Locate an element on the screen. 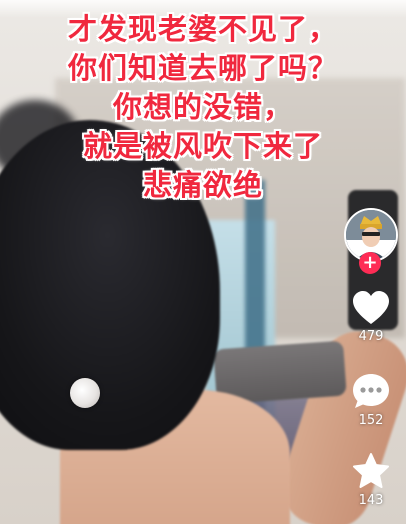  caption-line-2: 你们知道去哪了吗？ is located at coordinates (202, 68).